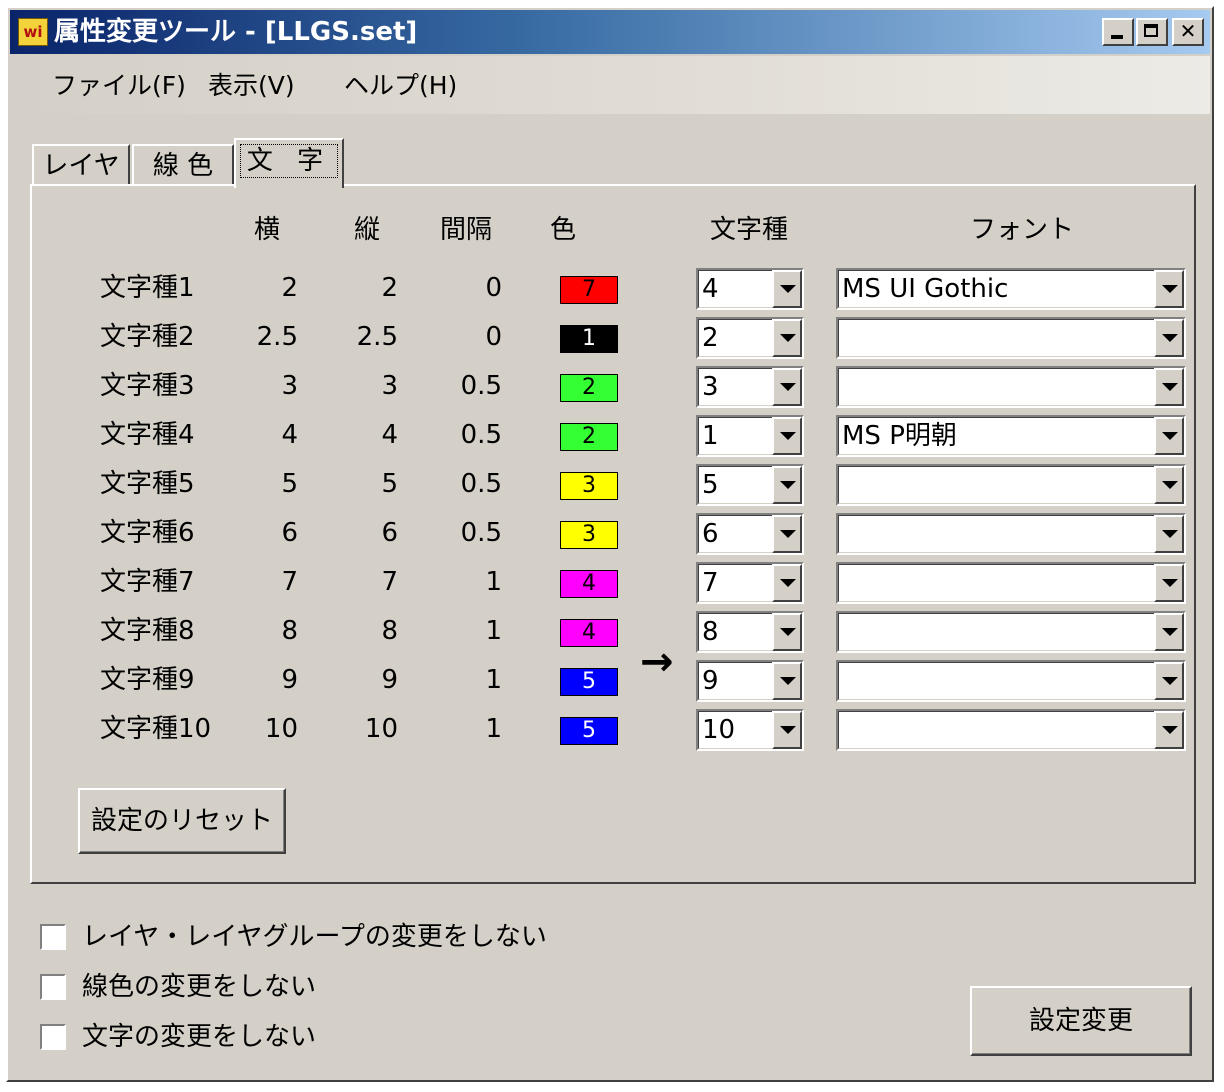  What do you see at coordinates (147, 484) in the screenshot?
I see `row-label: 文字種5` at bounding box center [147, 484].